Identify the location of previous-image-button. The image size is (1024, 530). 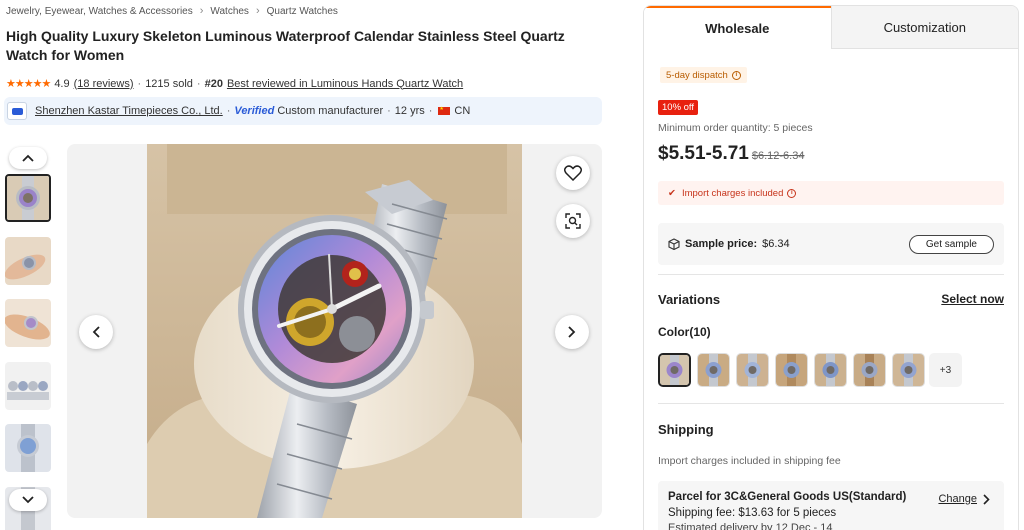
(96, 332).